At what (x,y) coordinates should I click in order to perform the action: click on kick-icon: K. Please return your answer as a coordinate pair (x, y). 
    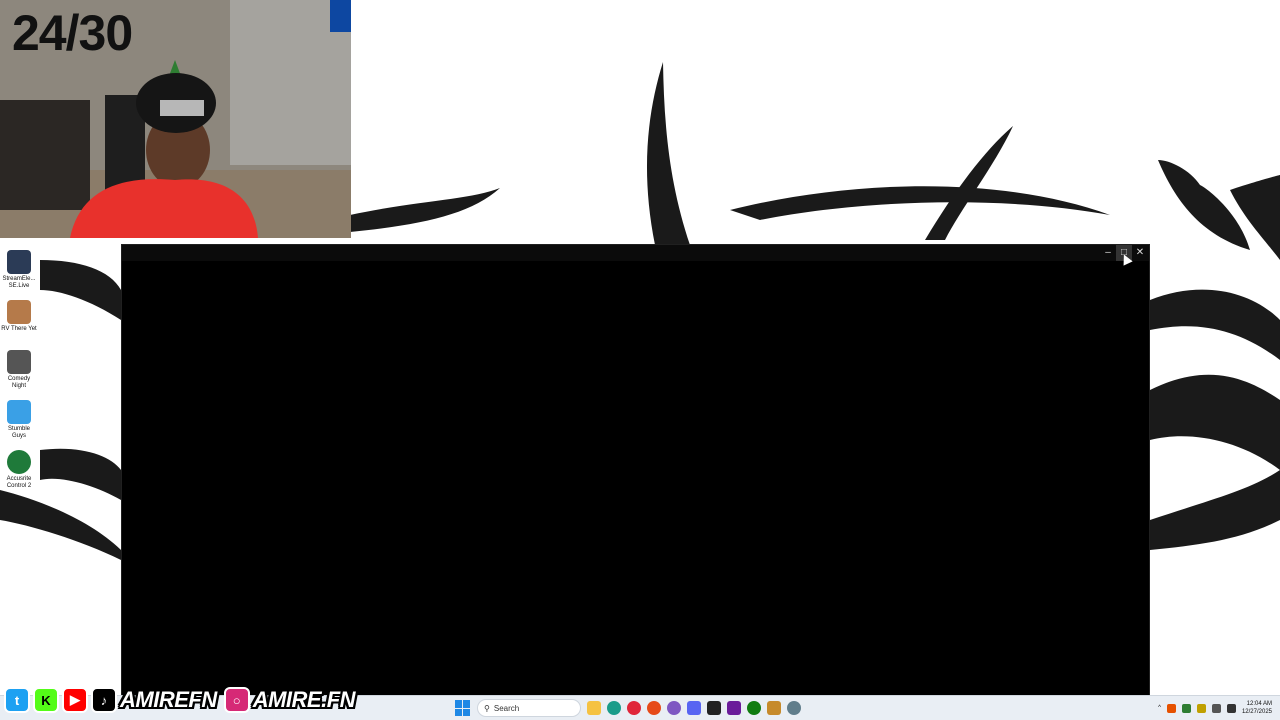
    Looking at the image, I should click on (46, 700).